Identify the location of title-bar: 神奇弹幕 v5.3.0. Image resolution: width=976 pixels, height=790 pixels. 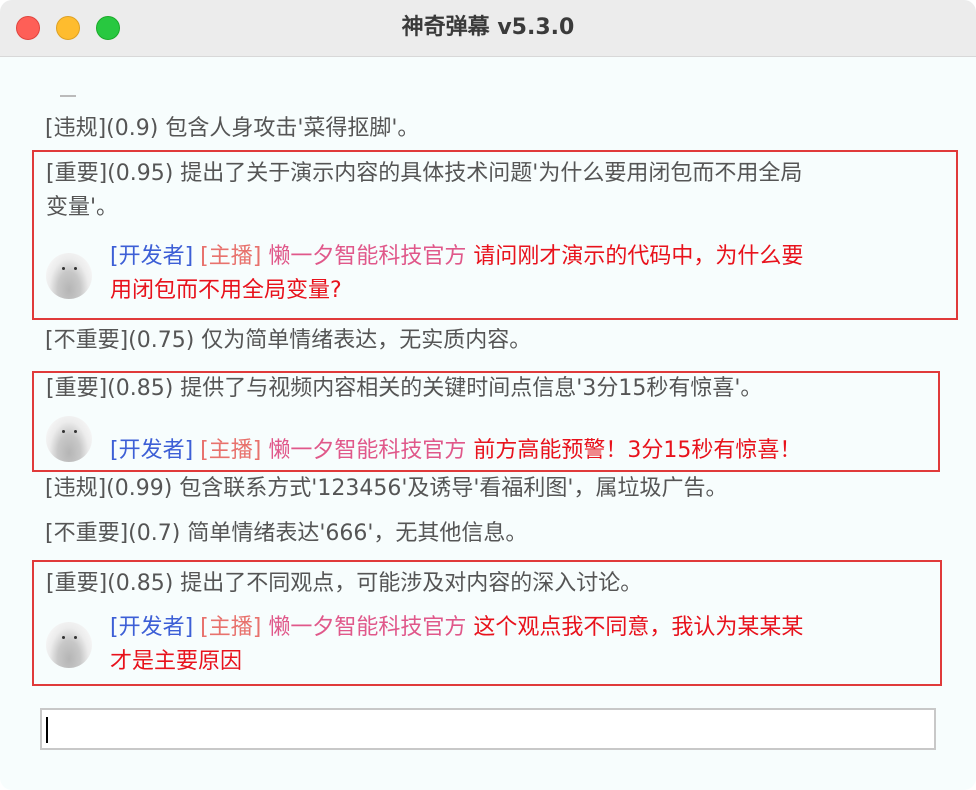
(488, 28).